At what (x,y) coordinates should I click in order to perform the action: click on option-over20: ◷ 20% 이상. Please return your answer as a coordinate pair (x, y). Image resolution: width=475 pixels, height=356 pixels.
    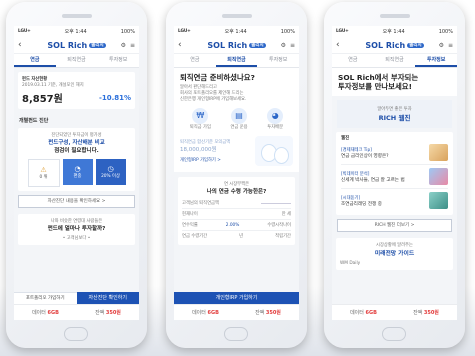
    Looking at the image, I should click on (110, 172).